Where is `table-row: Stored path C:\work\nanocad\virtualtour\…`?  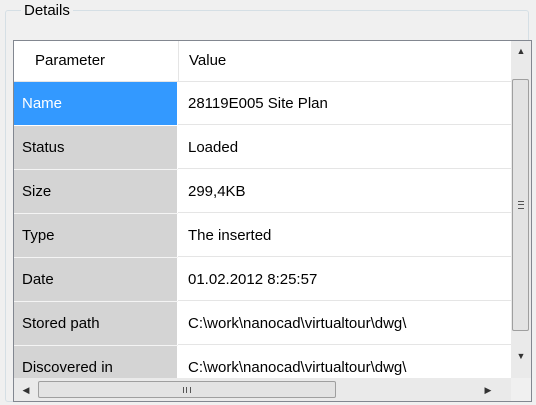 table-row: Stored path C:\work\nanocad\virtualtour\… is located at coordinates (262, 324).